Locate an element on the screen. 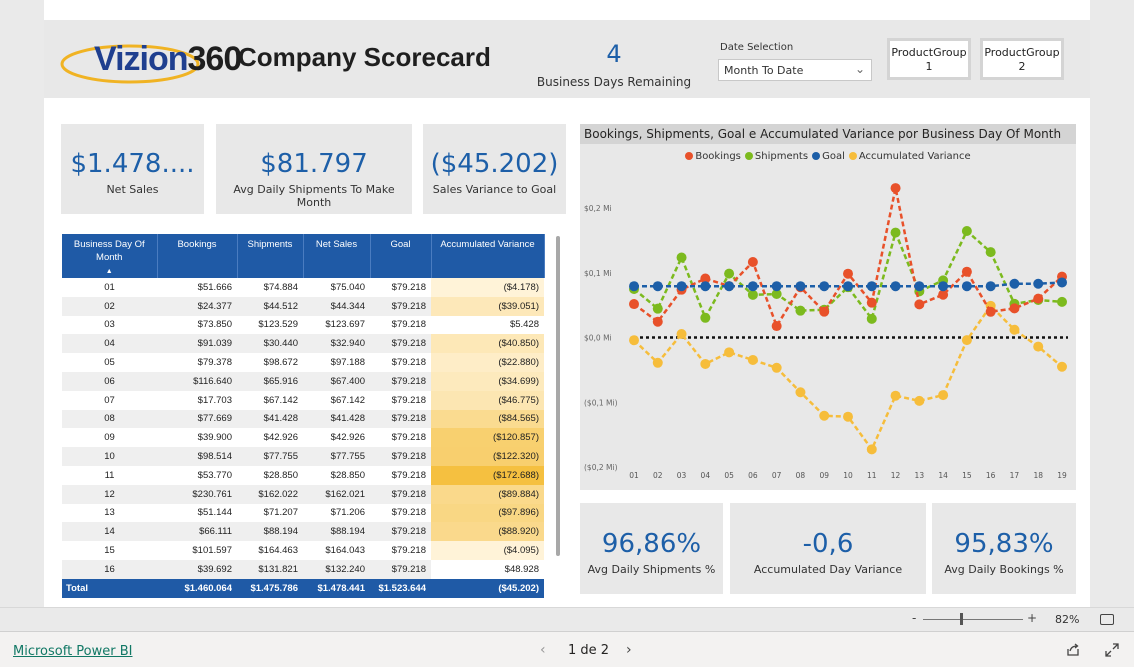 Image resolution: width=1134 pixels, height=667 pixels. date-selection-dropdown: Month To Date ⌄ is located at coordinates (795, 70).